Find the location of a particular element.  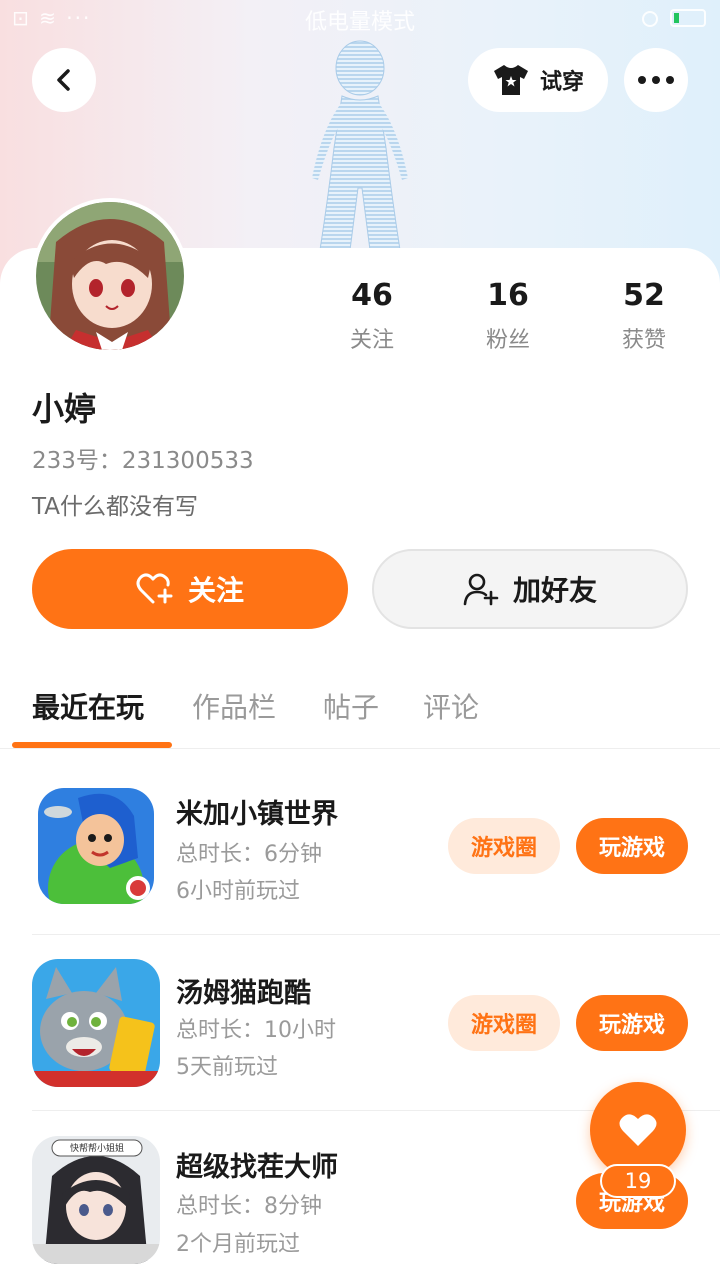

game-duration: 总时长：10小时 is located at coordinates (256, 1030).